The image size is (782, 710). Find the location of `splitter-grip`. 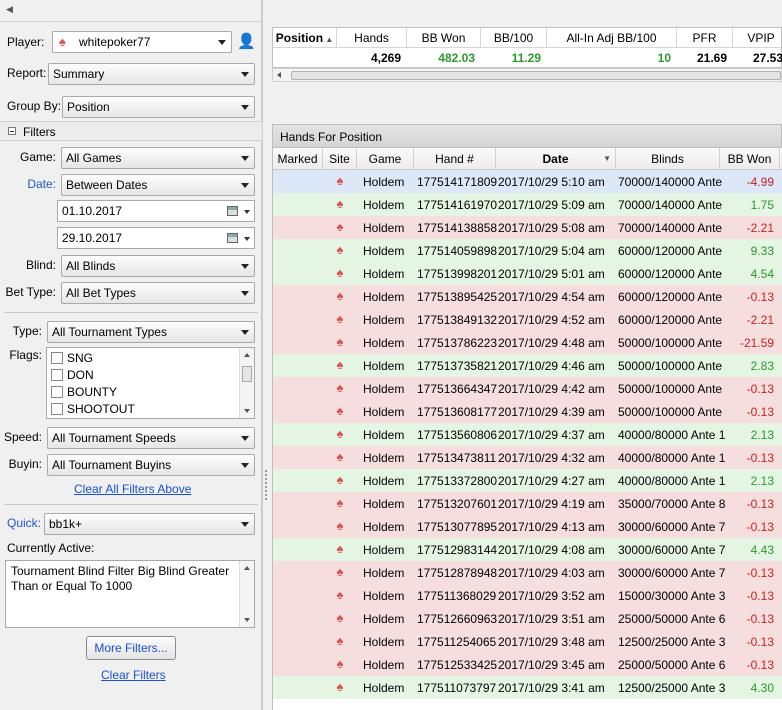

splitter-grip is located at coordinates (266, 485).